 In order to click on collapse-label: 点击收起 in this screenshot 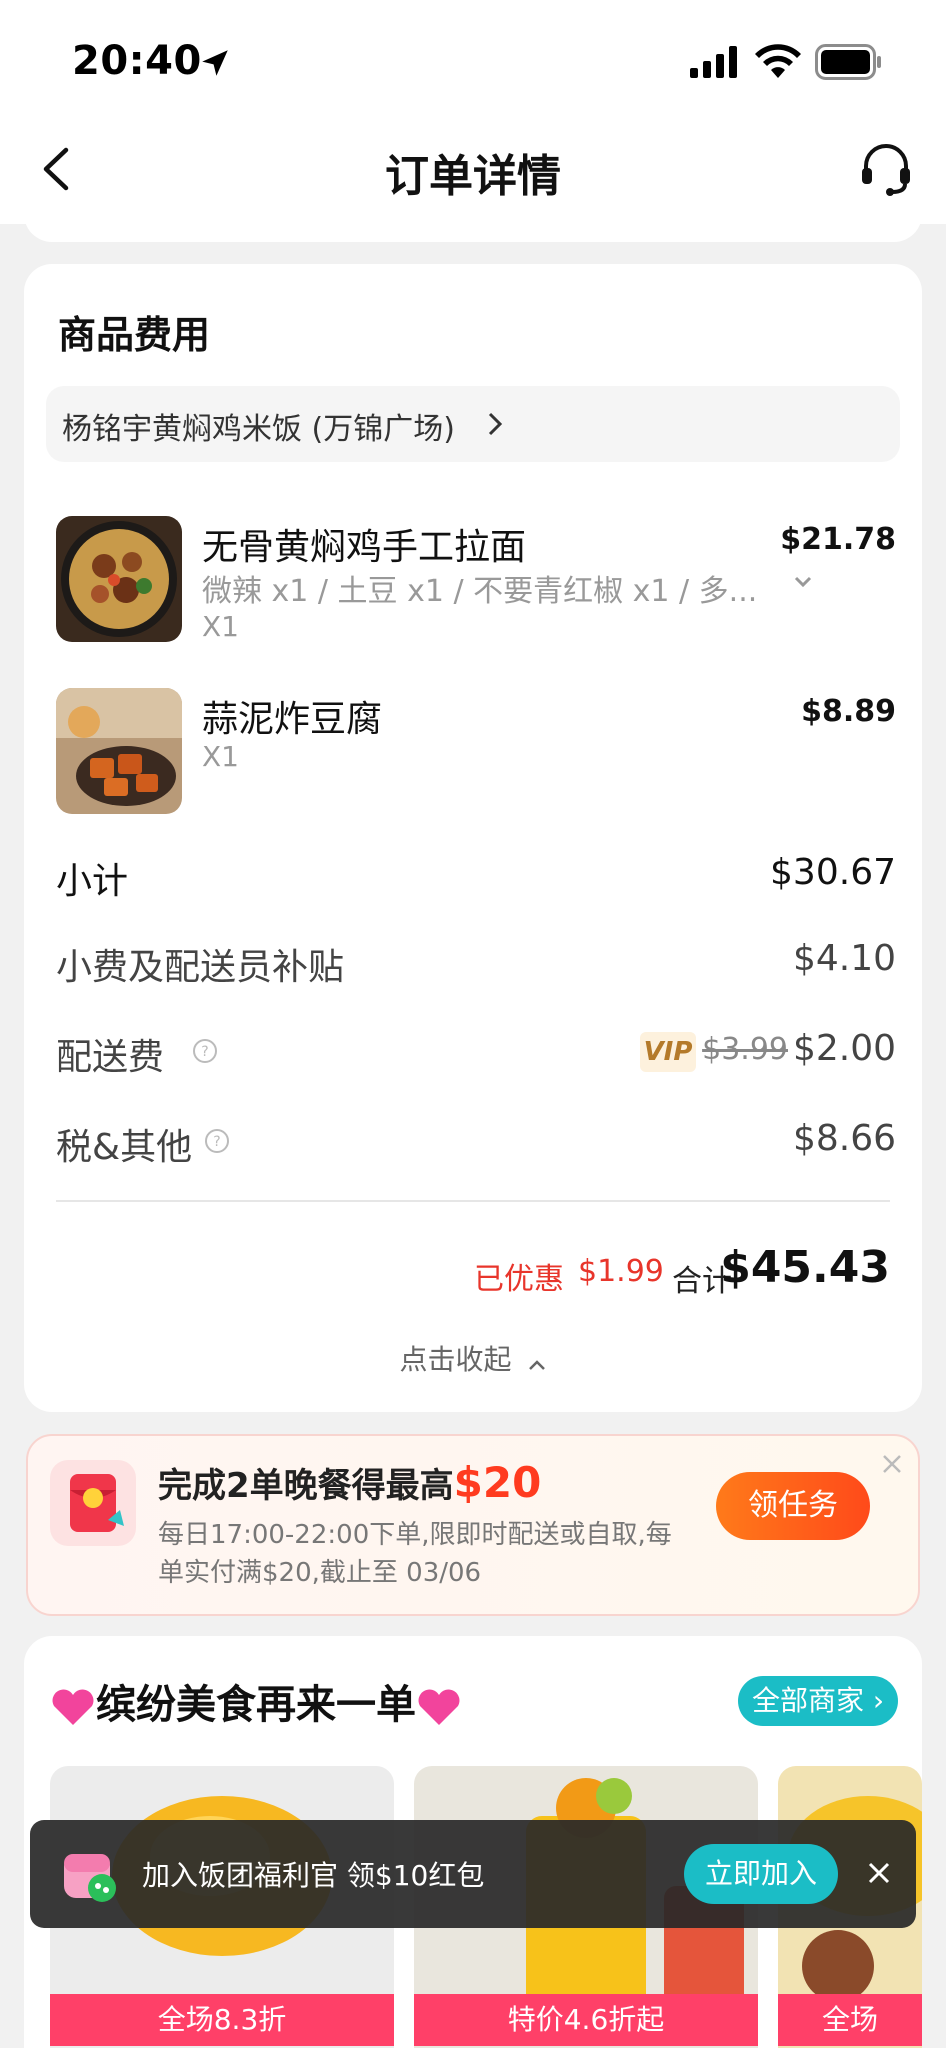, I will do `click(455, 1359)`.